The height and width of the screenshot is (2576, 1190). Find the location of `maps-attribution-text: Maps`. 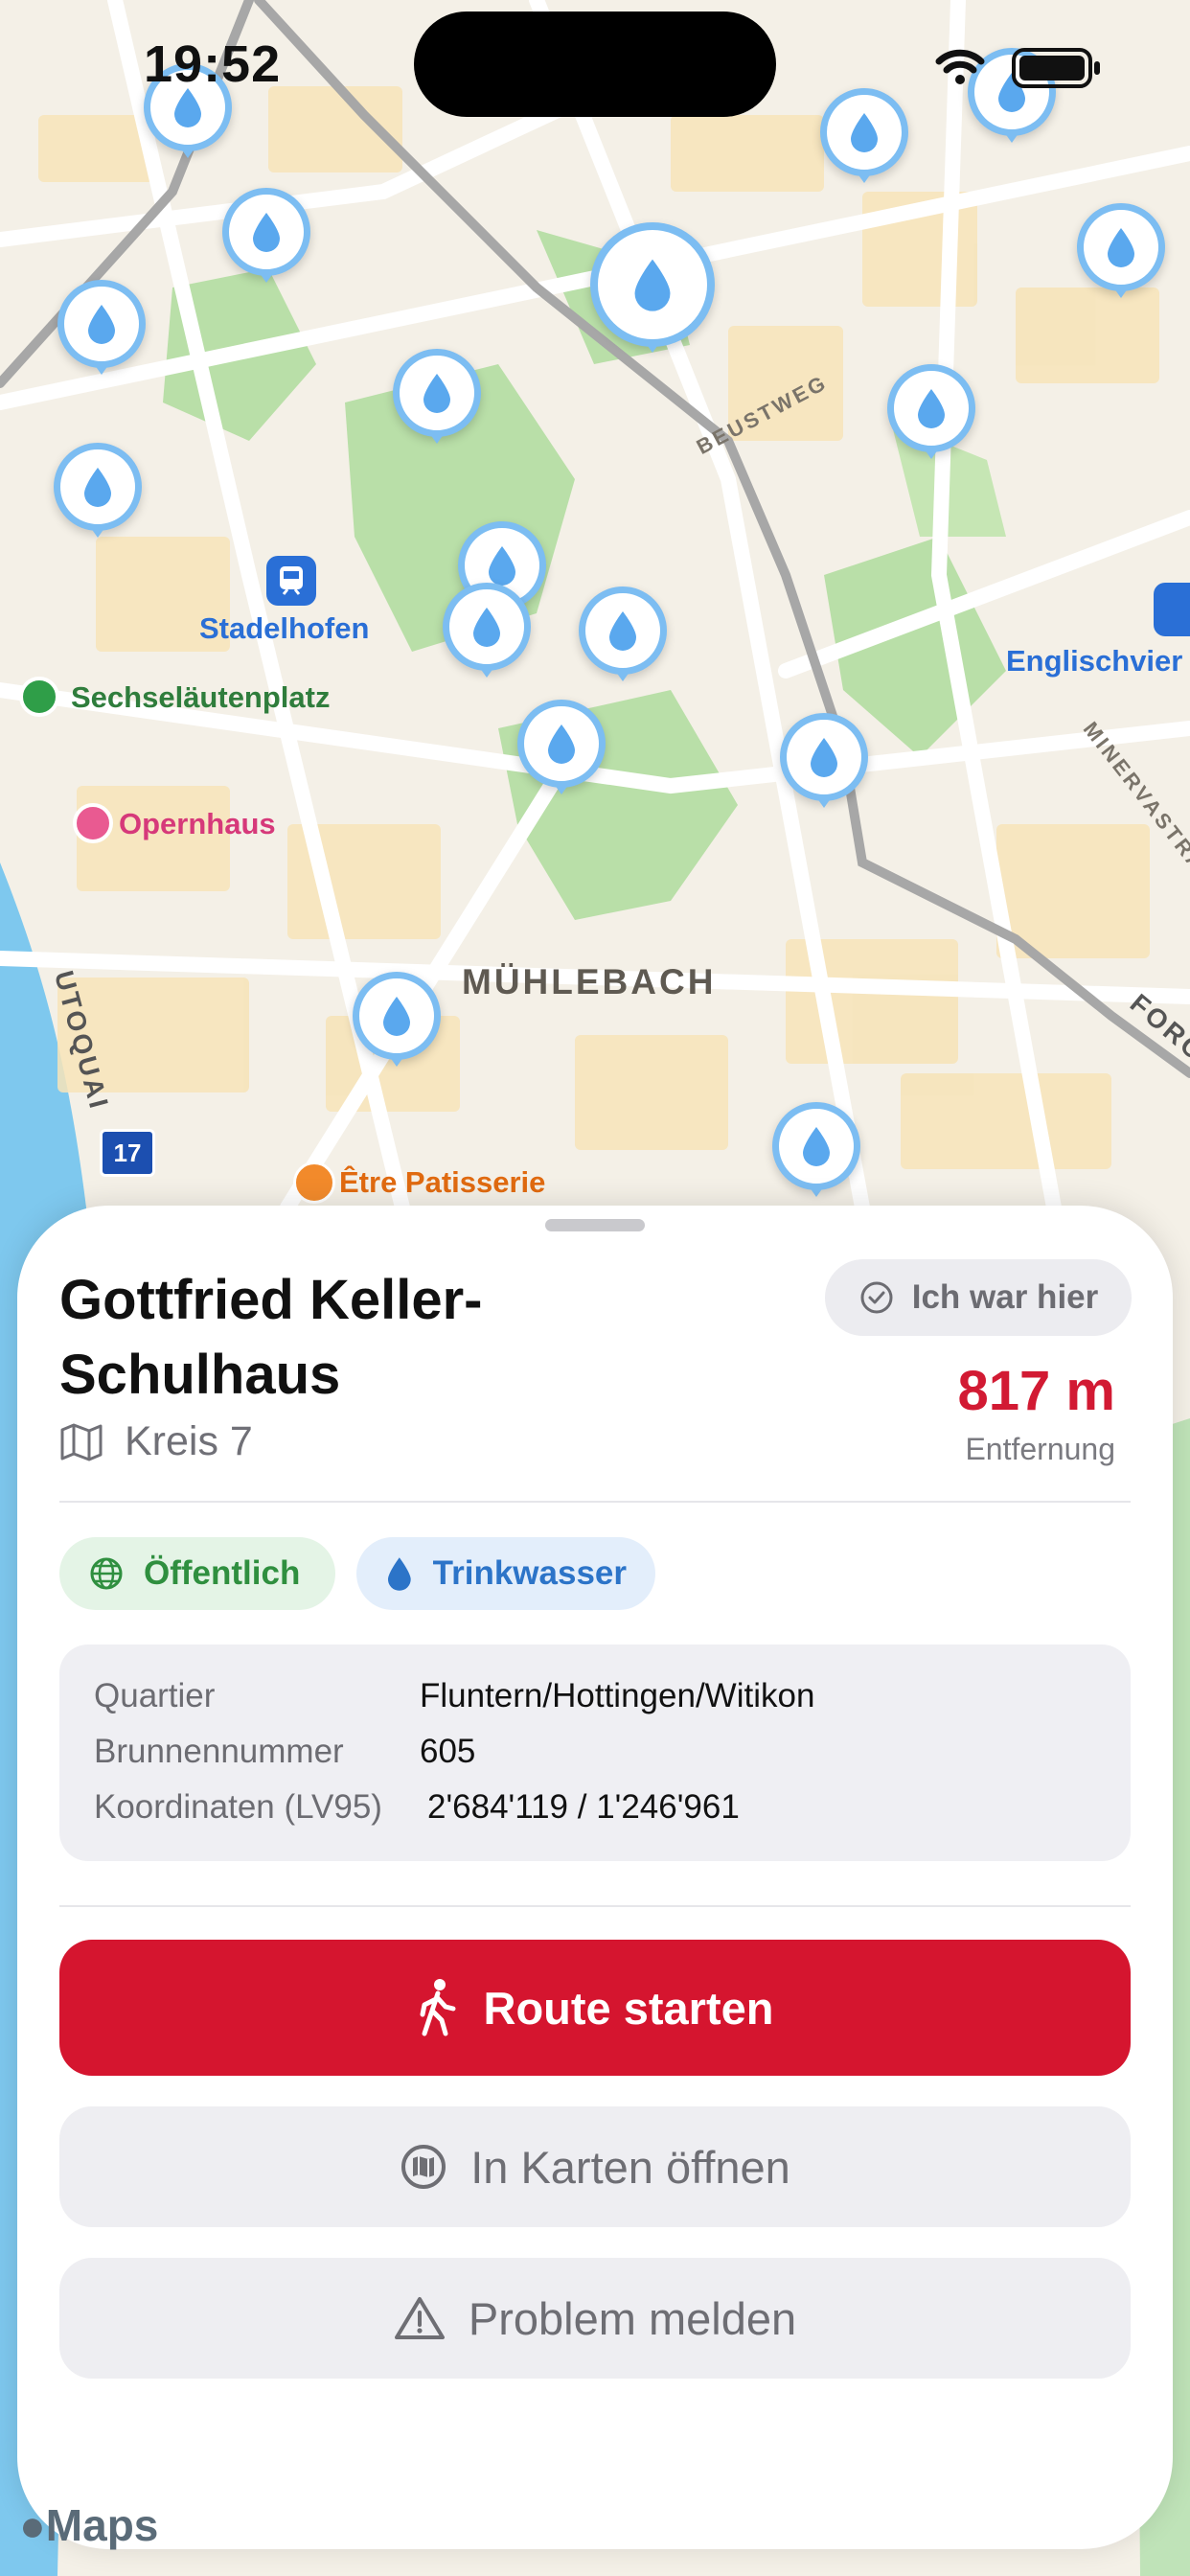

maps-attribution-text: Maps is located at coordinates (102, 2525).